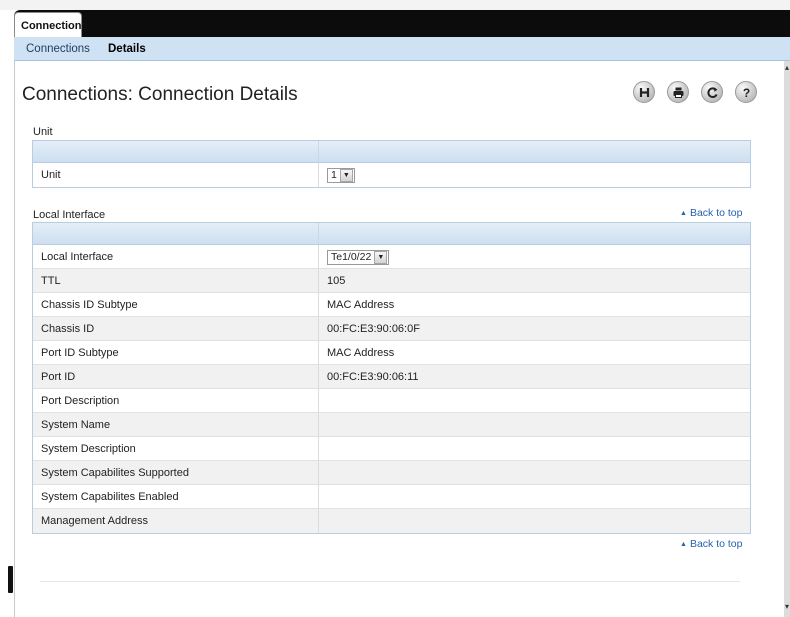 This screenshot has height=617, width=790. I want to click on row-label: System Description, so click(176, 448).